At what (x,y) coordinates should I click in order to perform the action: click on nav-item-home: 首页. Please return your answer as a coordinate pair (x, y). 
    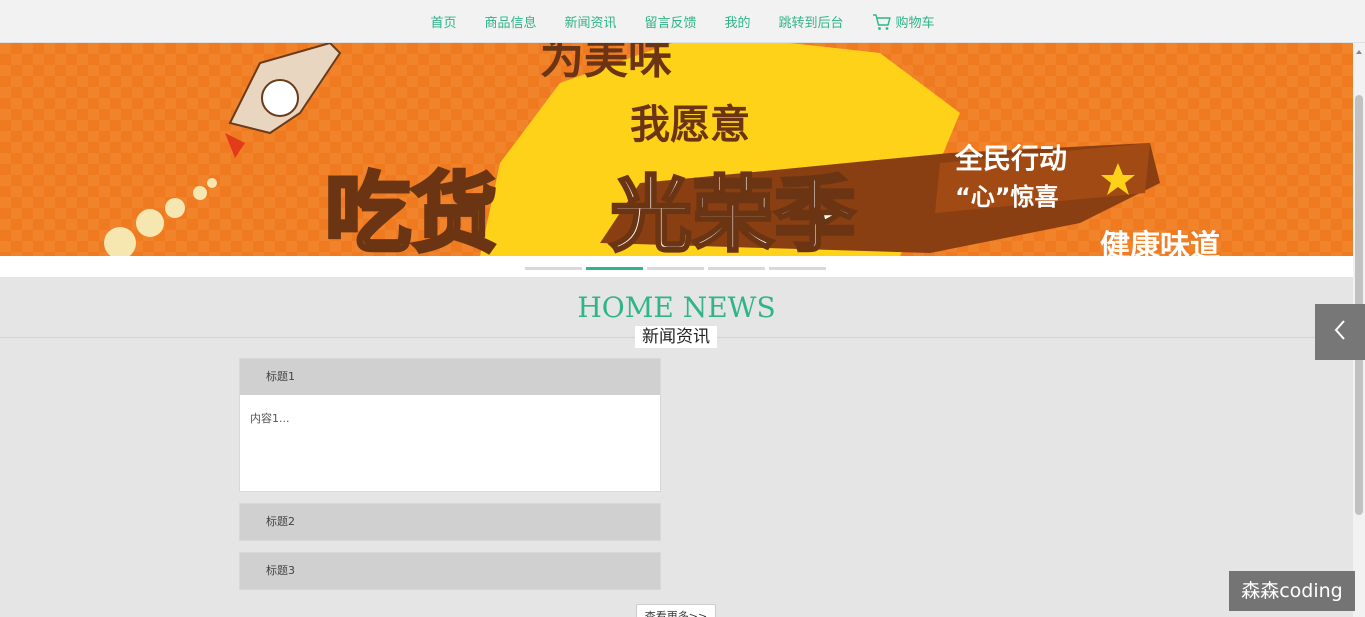
    Looking at the image, I should click on (443, 21).